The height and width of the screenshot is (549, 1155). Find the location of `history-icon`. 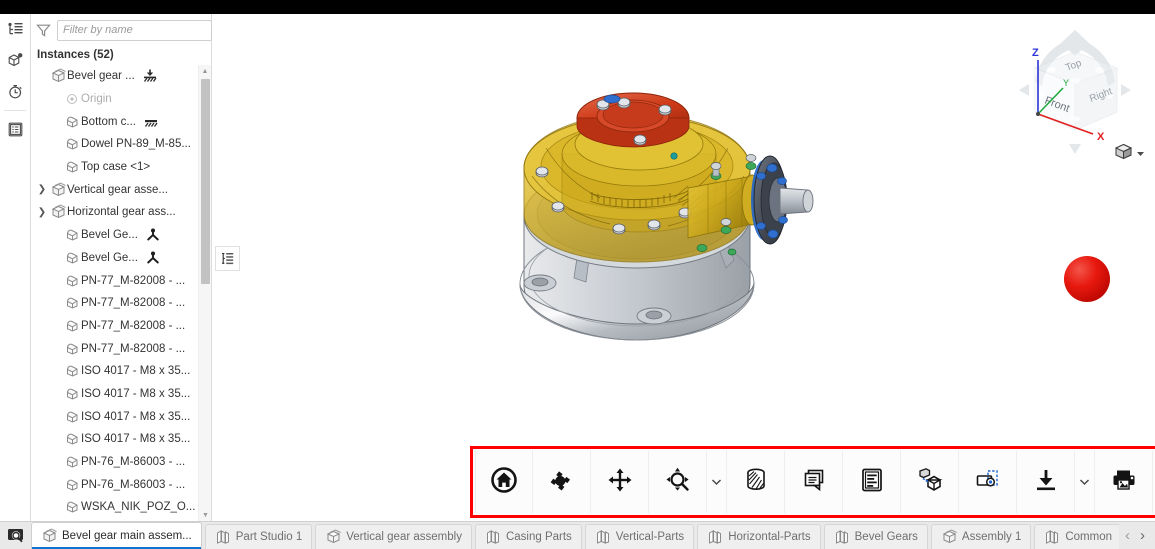

history-icon is located at coordinates (15, 91).